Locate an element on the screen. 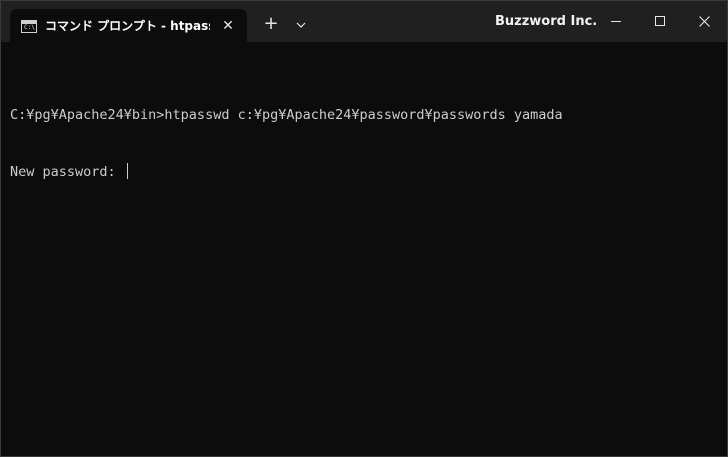 The height and width of the screenshot is (457, 728). brand-label: Buzzword Inc. is located at coordinates (546, 21).